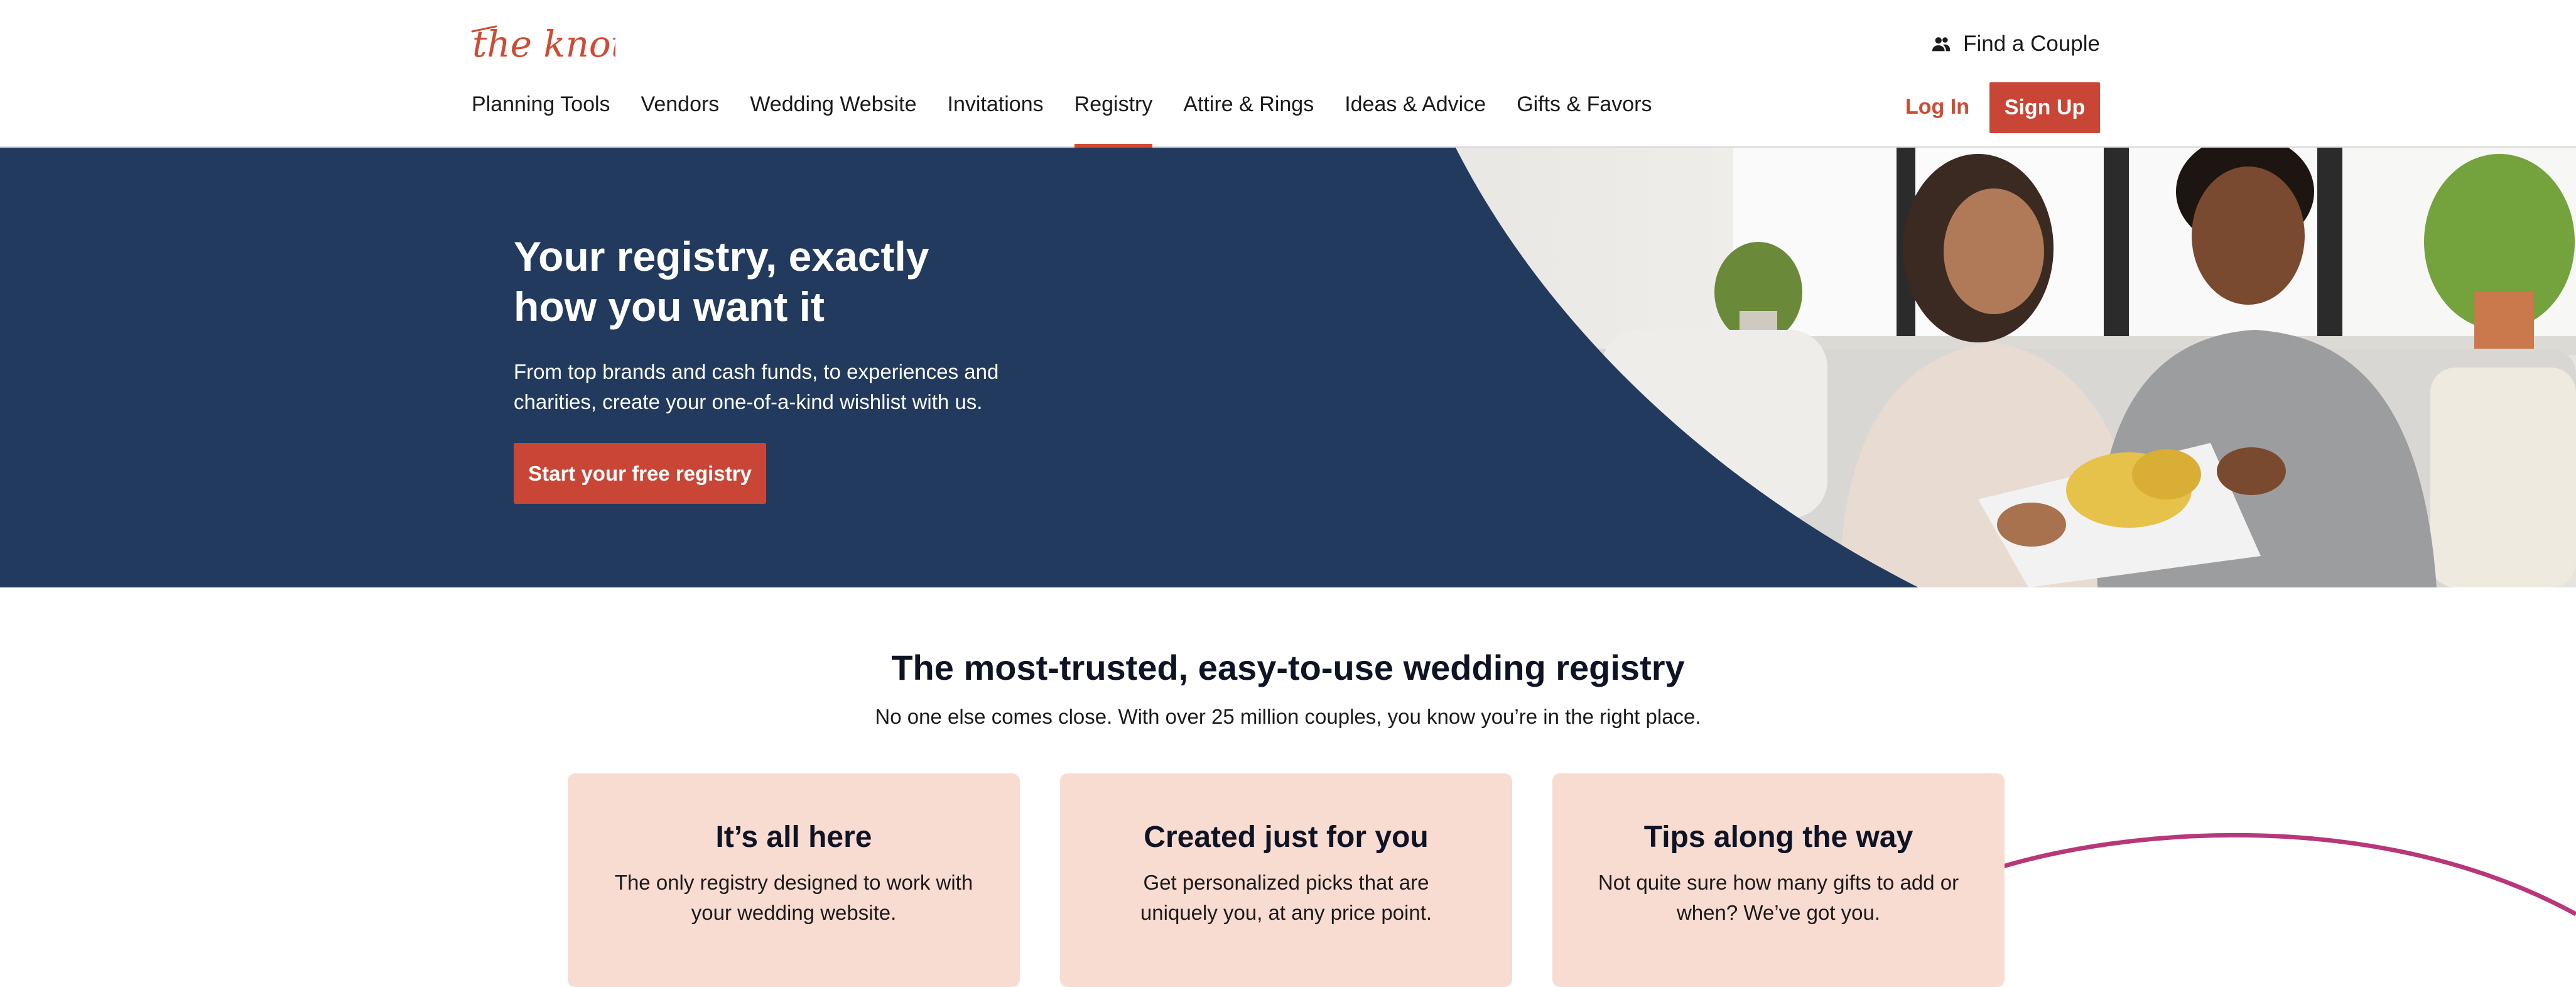 Image resolution: width=2576 pixels, height=987 pixels. What do you see at coordinates (2032, 43) in the screenshot?
I see `find-a-couple-label: Find a Couple` at bounding box center [2032, 43].